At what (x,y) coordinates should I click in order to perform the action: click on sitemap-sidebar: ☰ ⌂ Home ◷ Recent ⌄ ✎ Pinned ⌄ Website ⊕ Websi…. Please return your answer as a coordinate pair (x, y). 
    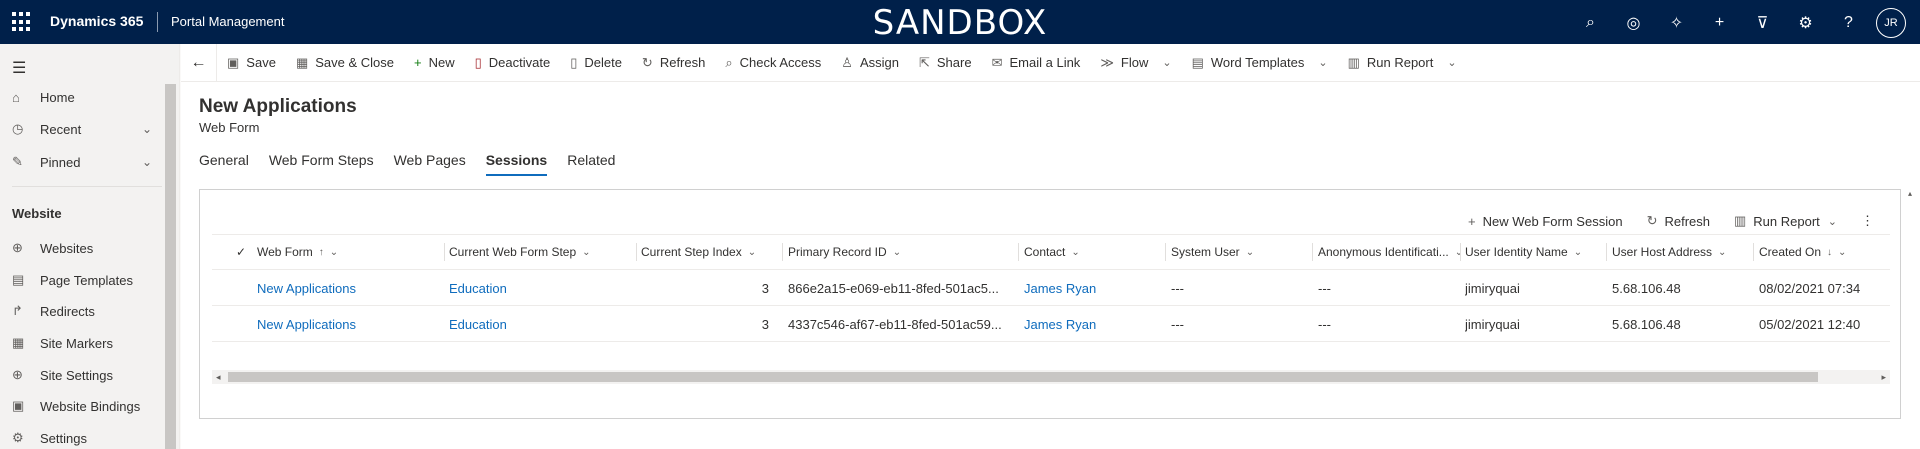
    Looking at the image, I should click on (90, 246).